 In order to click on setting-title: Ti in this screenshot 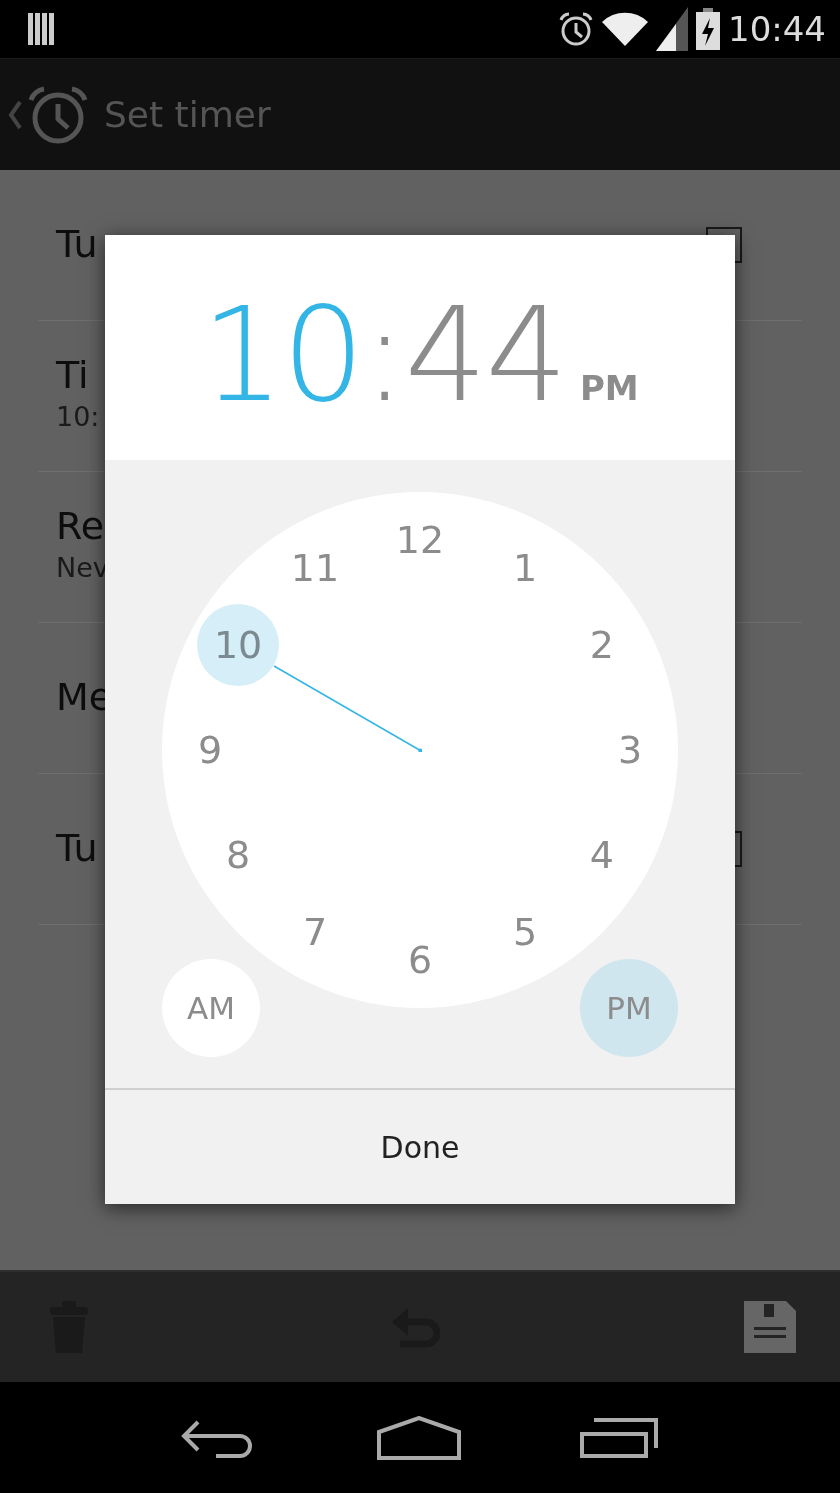, I will do `click(73, 375)`.